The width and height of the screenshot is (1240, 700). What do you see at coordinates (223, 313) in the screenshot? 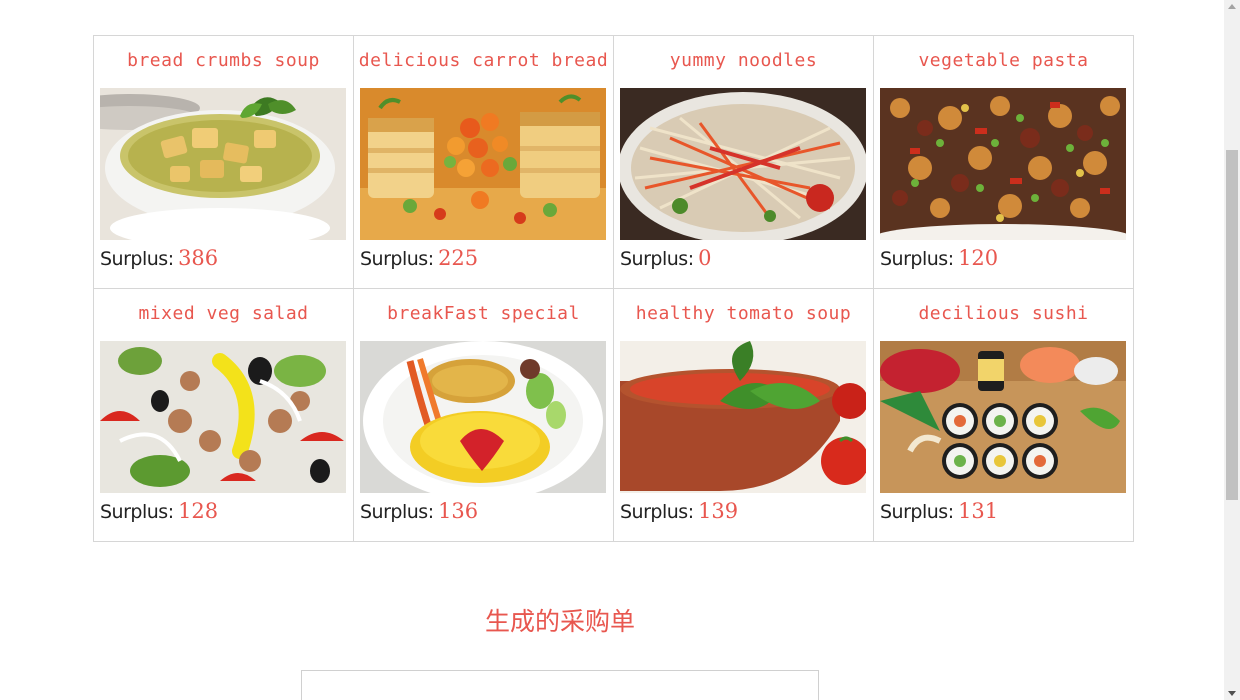
I see `food-title: mixed veg salad` at bounding box center [223, 313].